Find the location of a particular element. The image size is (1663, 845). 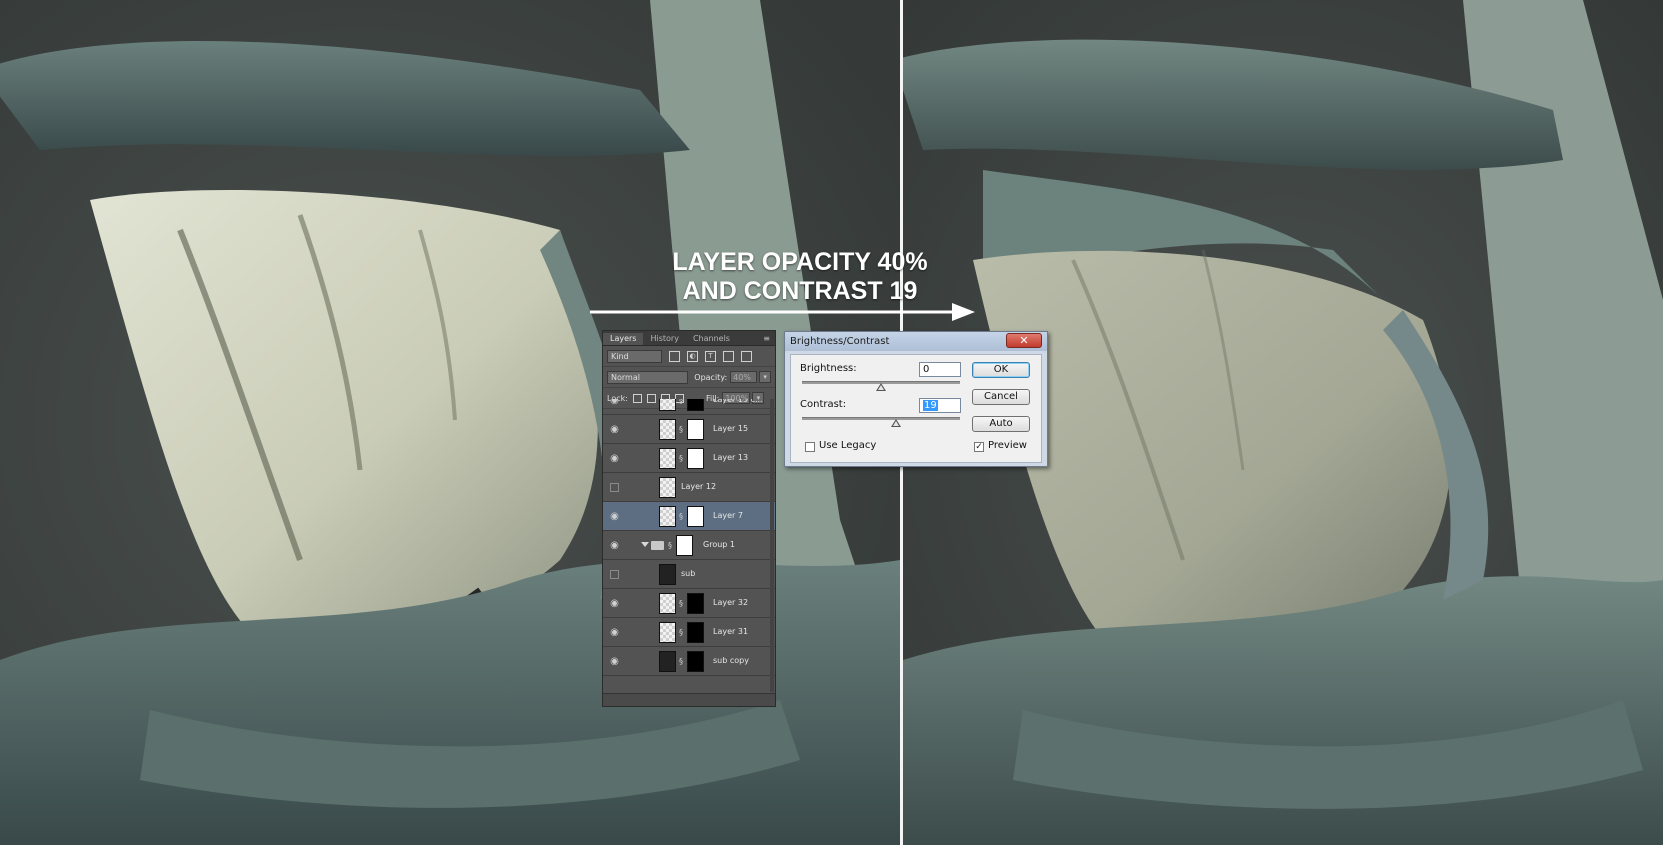

layer-row: ◉ § Group 1 is located at coordinates (689, 545).